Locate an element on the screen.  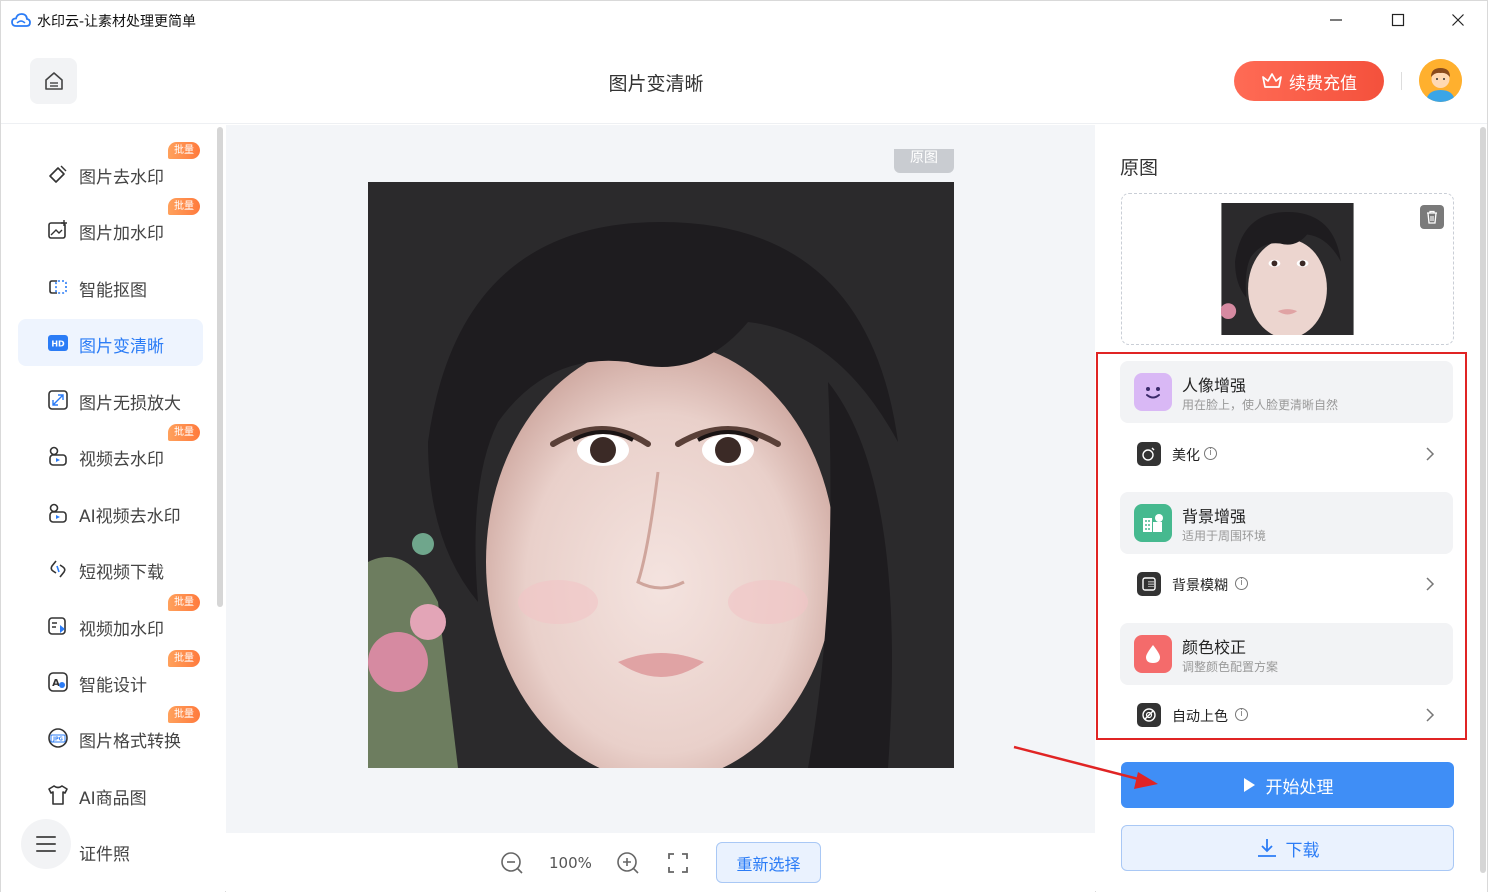
hd-icon: HD is located at coordinates (58, 343).